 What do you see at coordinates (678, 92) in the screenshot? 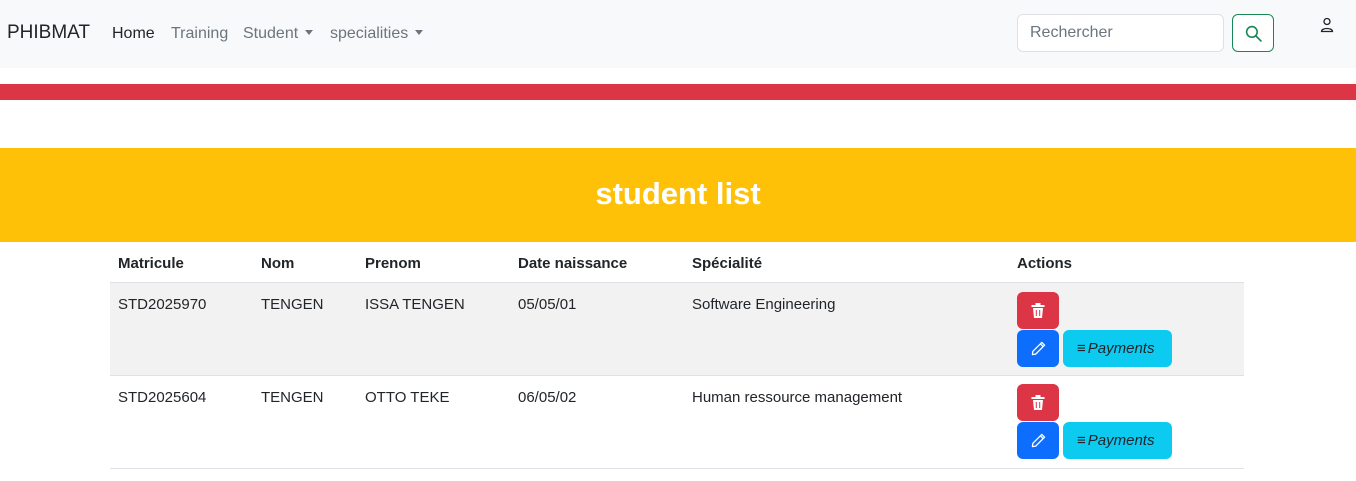
I see `red-divider-bar` at bounding box center [678, 92].